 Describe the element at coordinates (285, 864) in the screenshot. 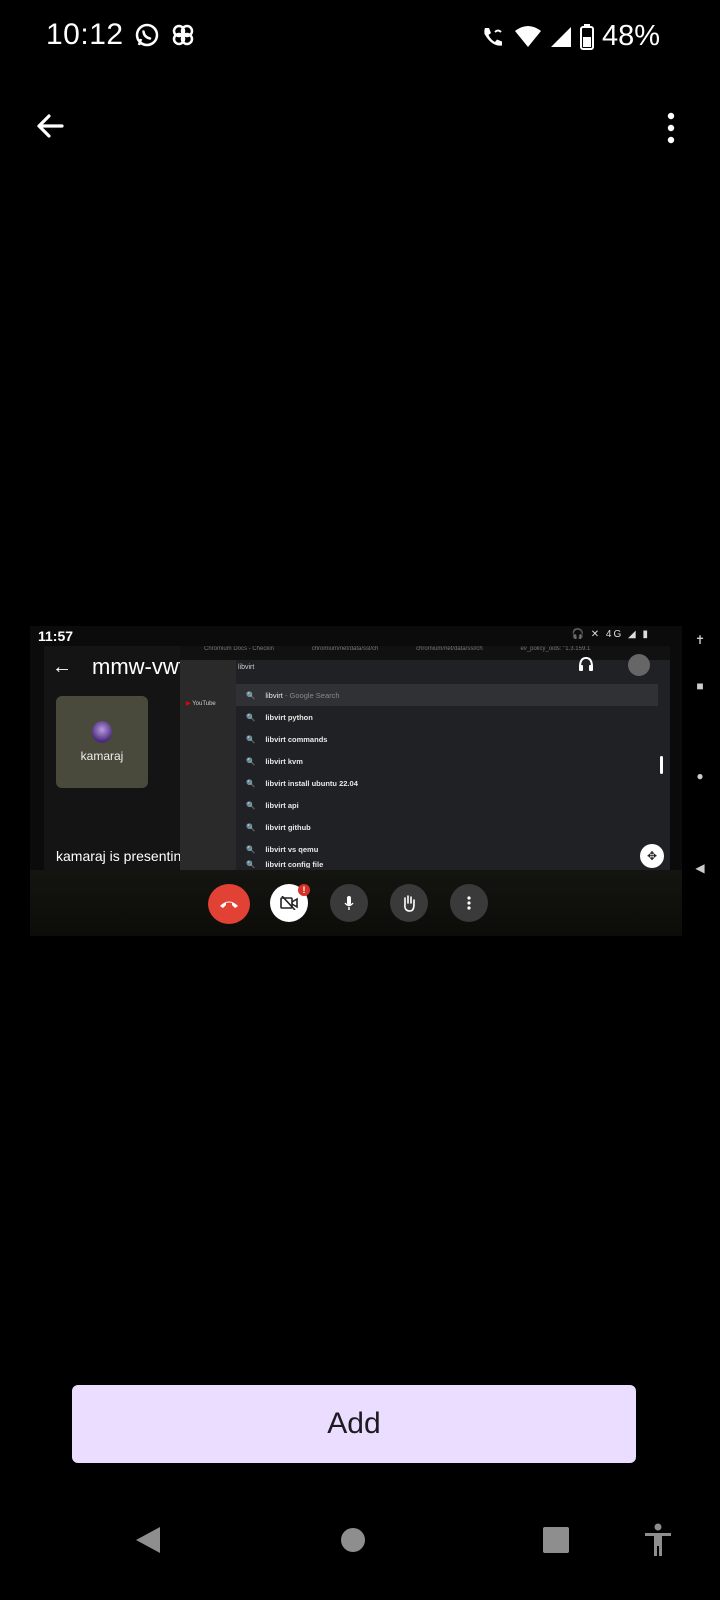

I see `suggestion-item: 🔍 libvirt config file` at that location.